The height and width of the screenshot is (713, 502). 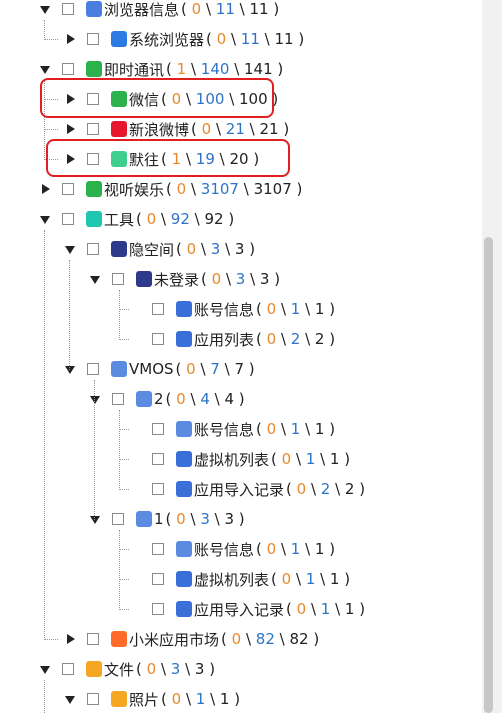 What do you see at coordinates (232, 459) in the screenshot?
I see `node-label: 虚拟机列表` at bounding box center [232, 459].